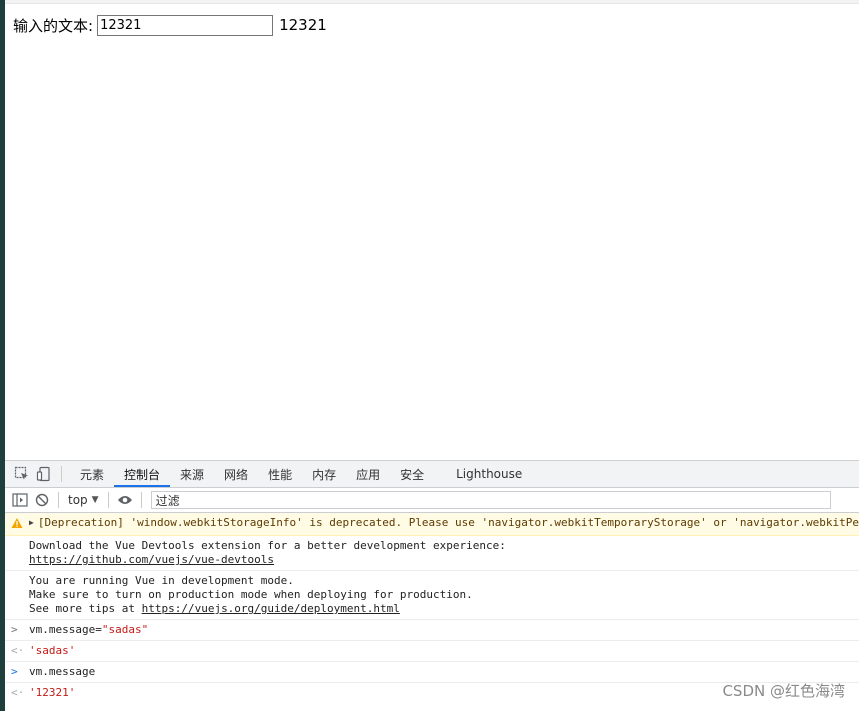 The height and width of the screenshot is (712, 859). What do you see at coordinates (53, 25) in the screenshot?
I see `input-label: 输入的文本:` at bounding box center [53, 25].